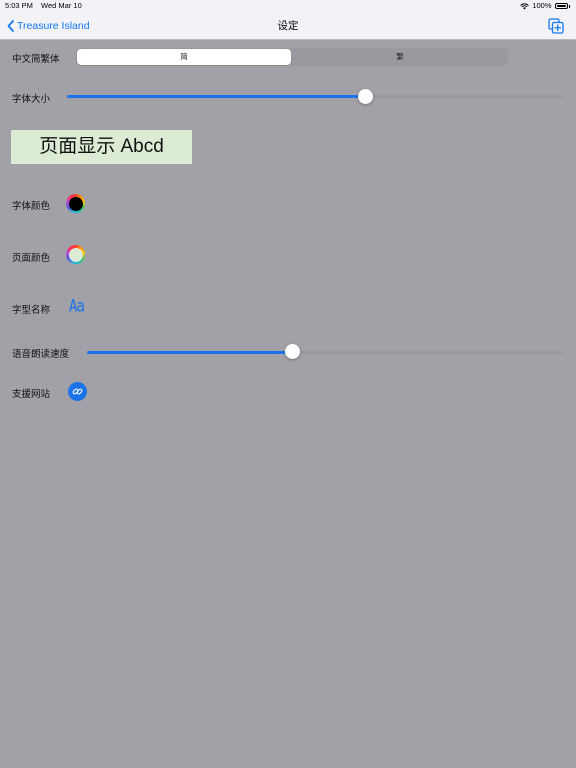 The image size is (576, 768). I want to click on page-color-swatch, so click(75, 254).